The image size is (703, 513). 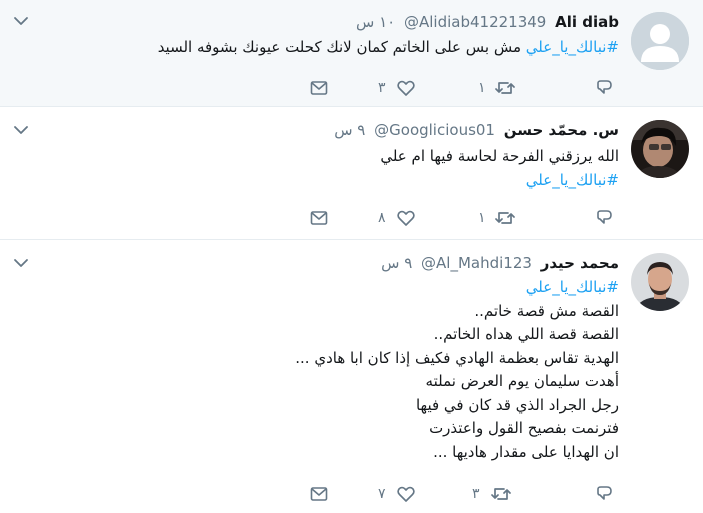 What do you see at coordinates (476, 494) in the screenshot?
I see `retweet-count: ٣` at bounding box center [476, 494].